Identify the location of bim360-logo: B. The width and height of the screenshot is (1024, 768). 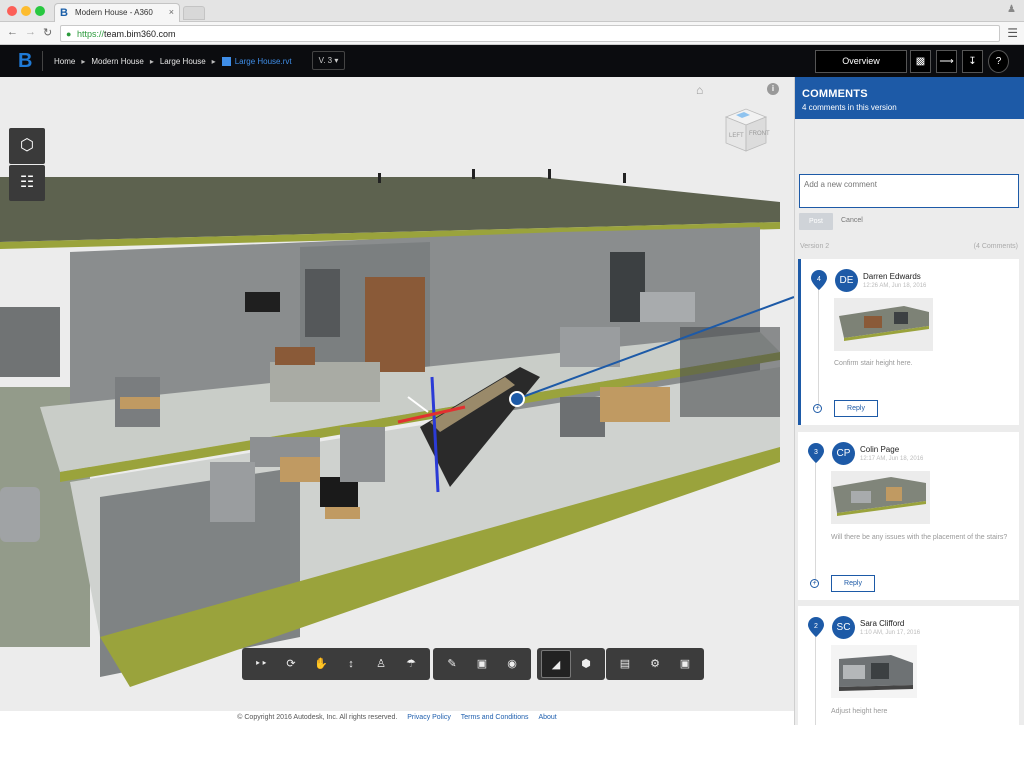
(29, 61).